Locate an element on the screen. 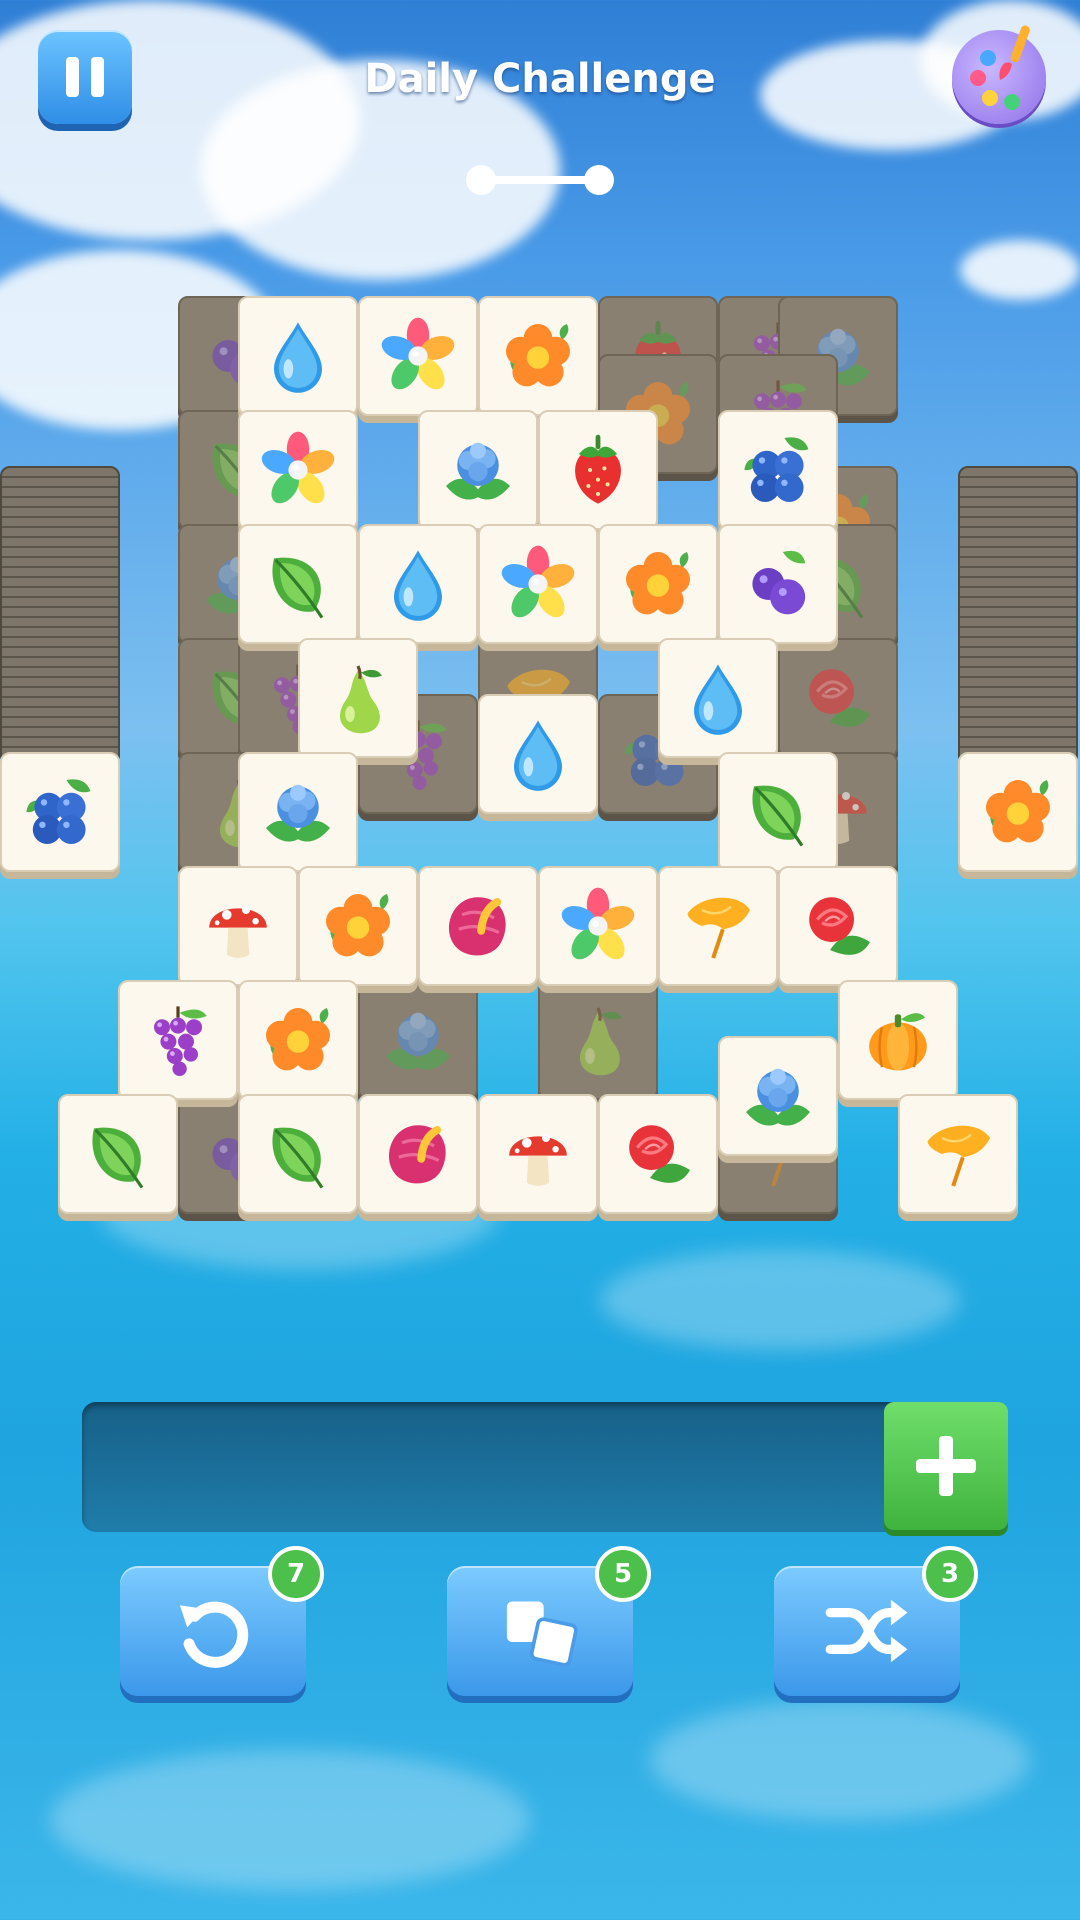  grape-plum-icon is located at coordinates (778, 584).